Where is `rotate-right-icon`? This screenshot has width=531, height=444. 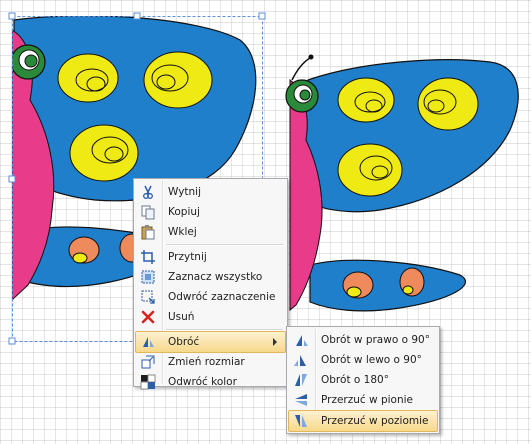
rotate-right-icon is located at coordinates (301, 340).